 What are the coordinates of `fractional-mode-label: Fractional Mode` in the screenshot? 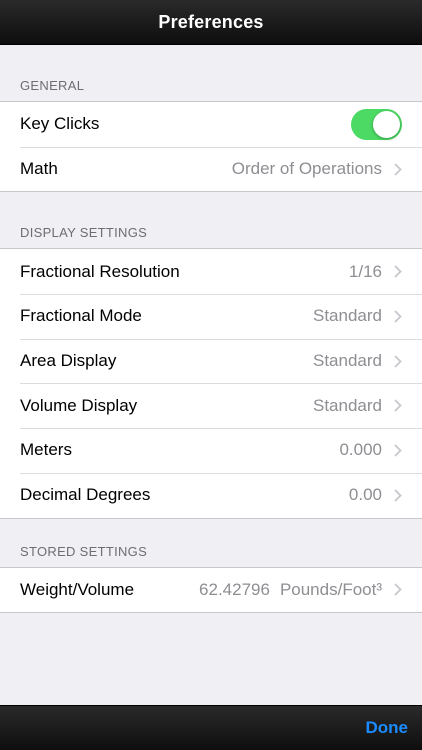 It's located at (81, 316).